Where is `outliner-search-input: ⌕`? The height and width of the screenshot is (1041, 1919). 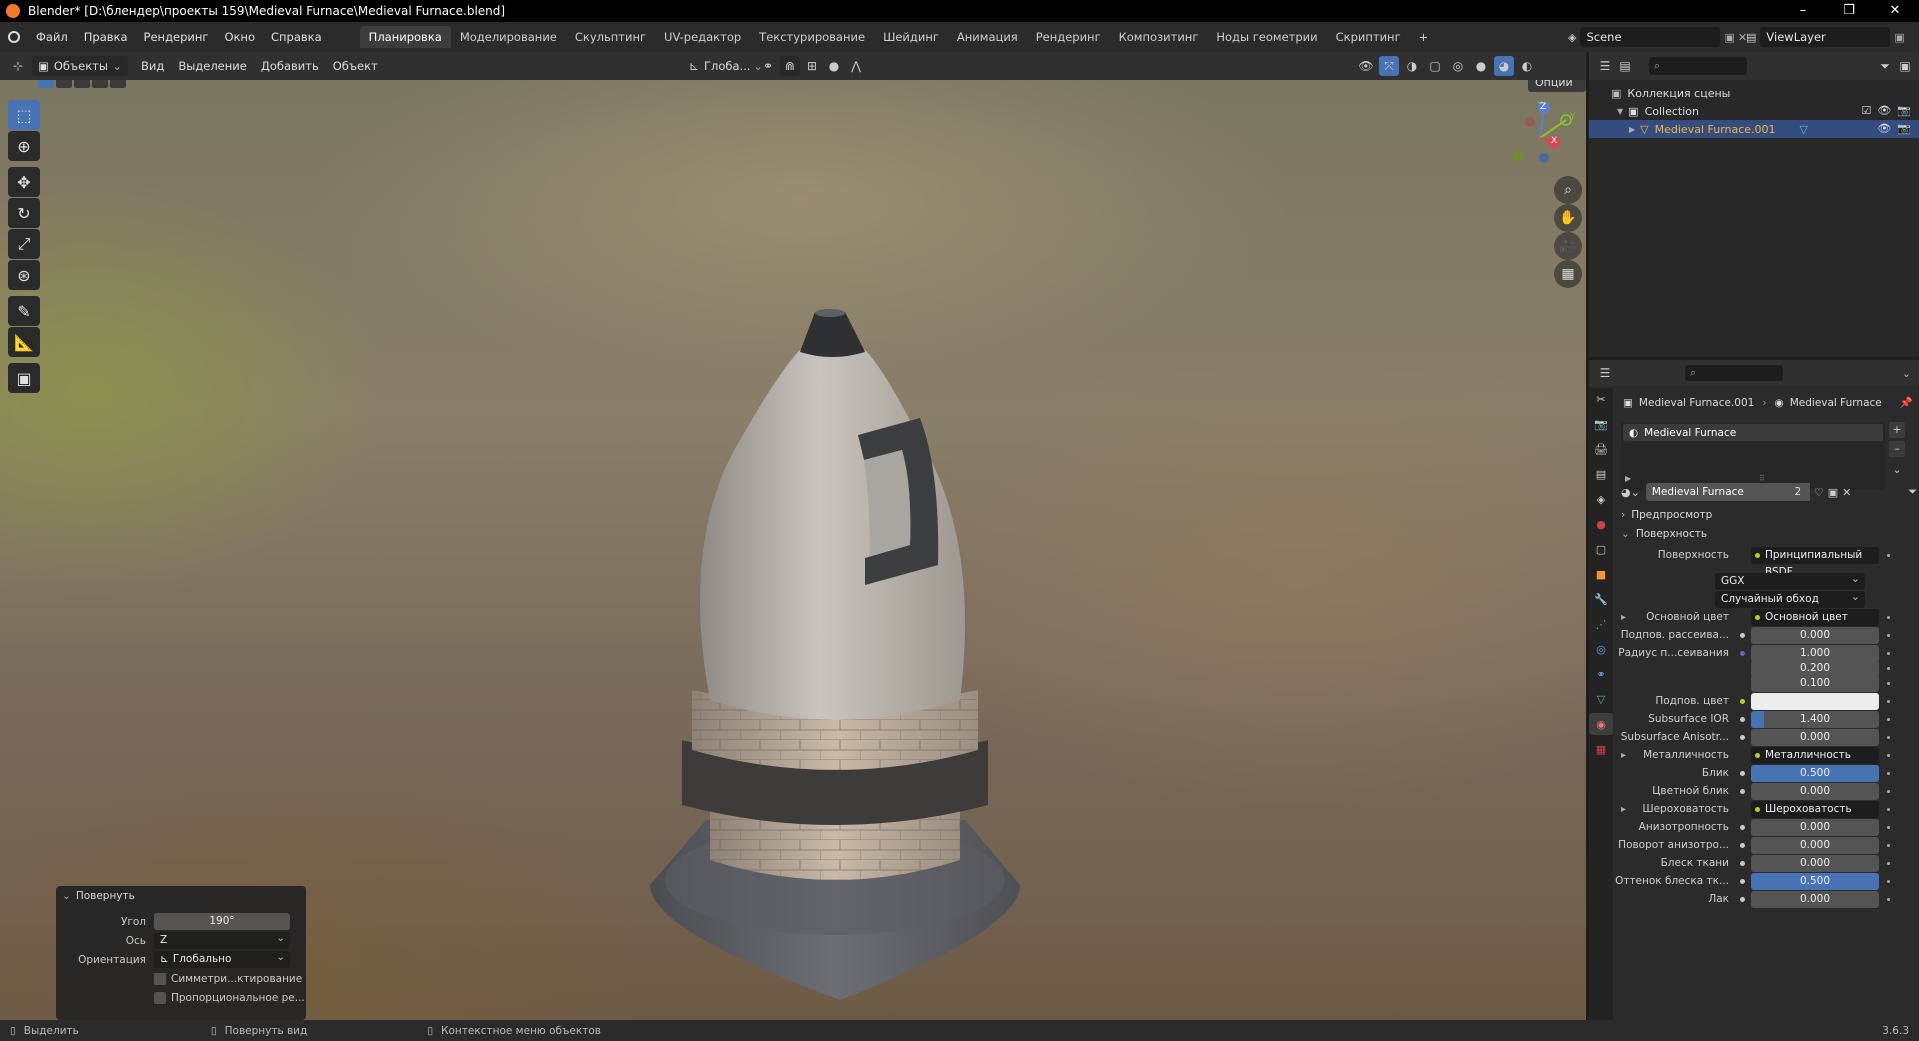
outliner-search-input: ⌕ is located at coordinates (1698, 66).